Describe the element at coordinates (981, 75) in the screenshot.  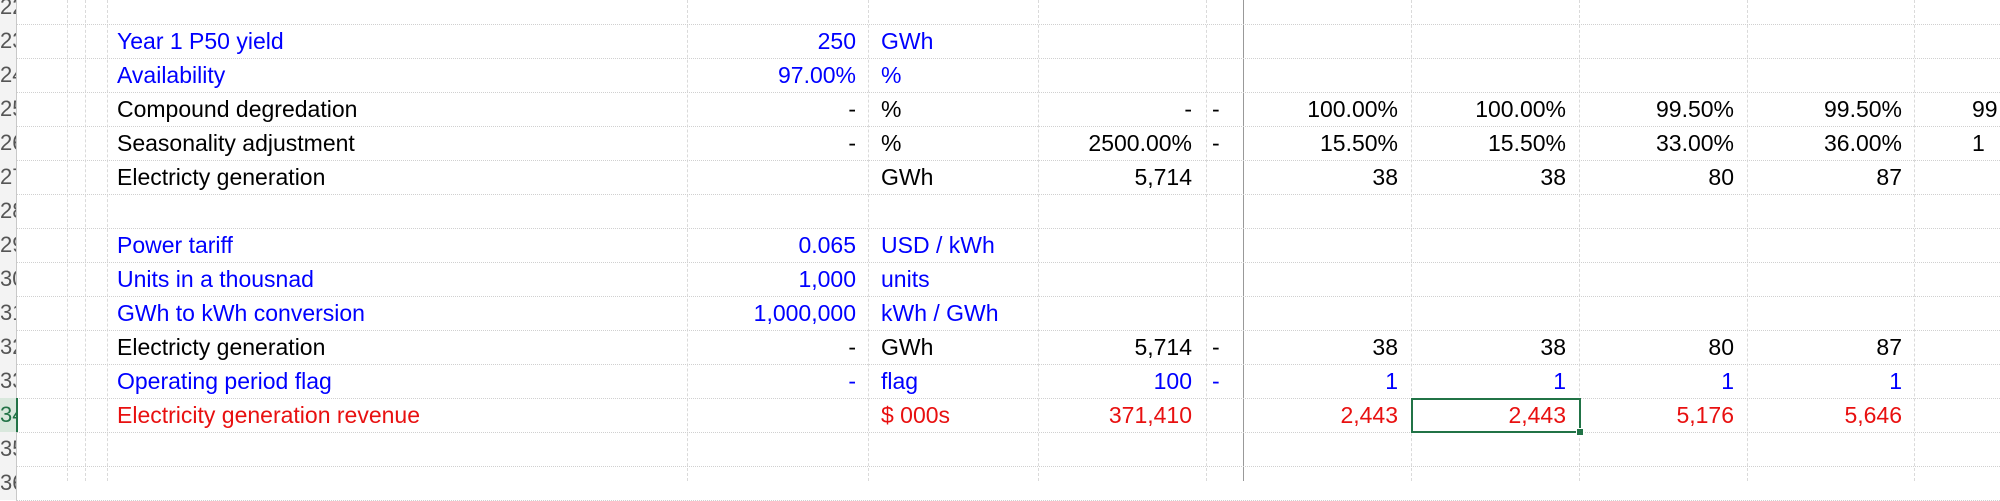
I see `cell-unit-row24: %` at that location.